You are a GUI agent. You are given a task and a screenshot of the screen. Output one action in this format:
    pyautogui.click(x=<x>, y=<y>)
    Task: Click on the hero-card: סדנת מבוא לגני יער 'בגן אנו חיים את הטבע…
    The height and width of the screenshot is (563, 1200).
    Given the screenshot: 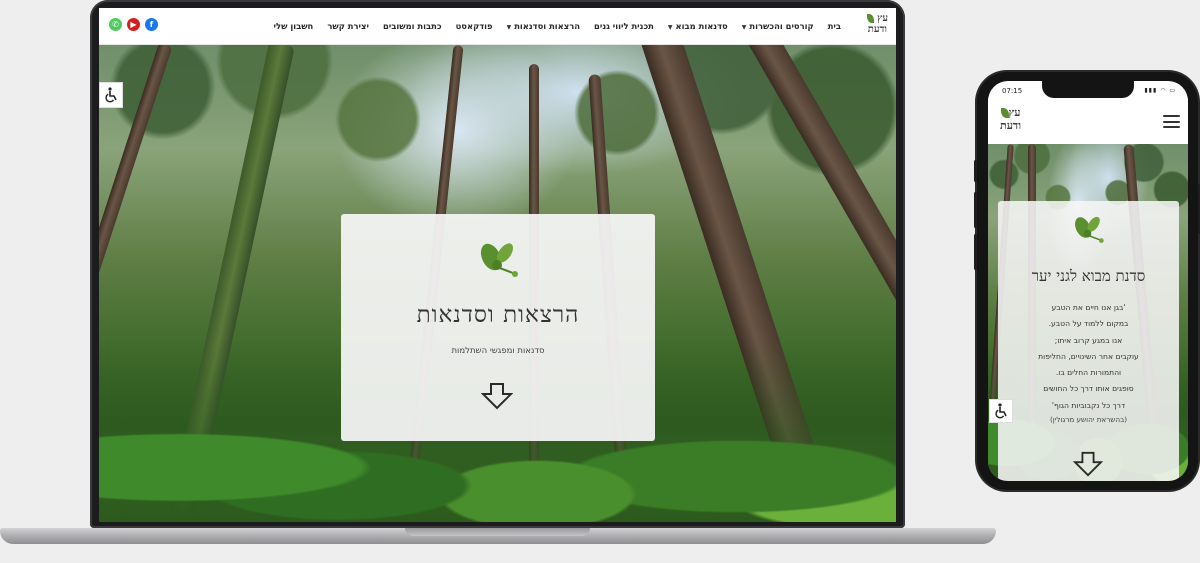 What is the action you would take?
    pyautogui.click(x=1088, y=341)
    